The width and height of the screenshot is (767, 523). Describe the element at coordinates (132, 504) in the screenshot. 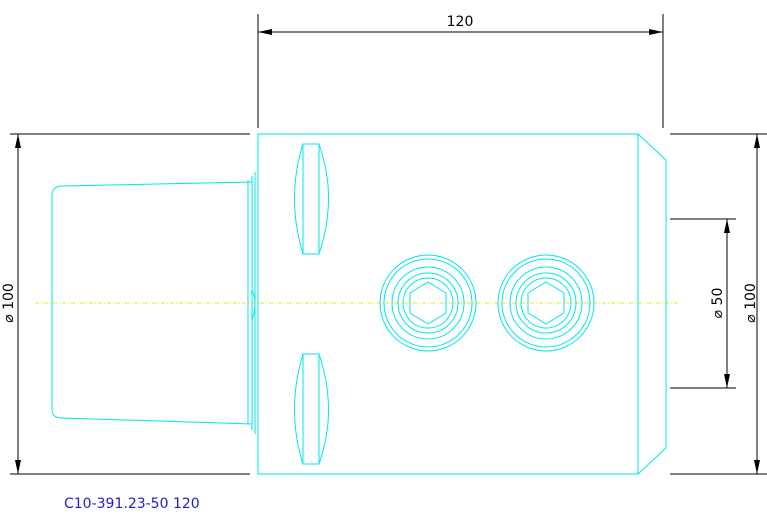

I see `part-code: C10-391.23-50 120` at that location.